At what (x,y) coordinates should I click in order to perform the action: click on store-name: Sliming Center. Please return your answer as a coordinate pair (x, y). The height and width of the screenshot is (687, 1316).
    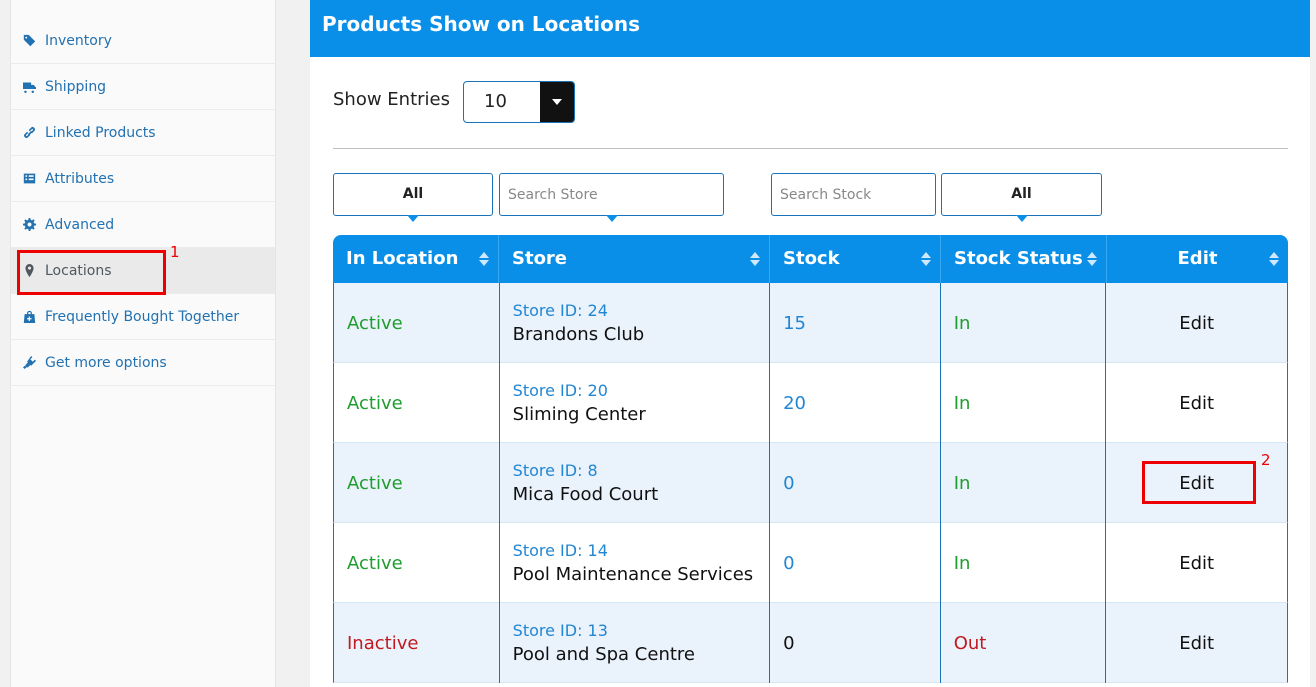
    Looking at the image, I should click on (579, 414).